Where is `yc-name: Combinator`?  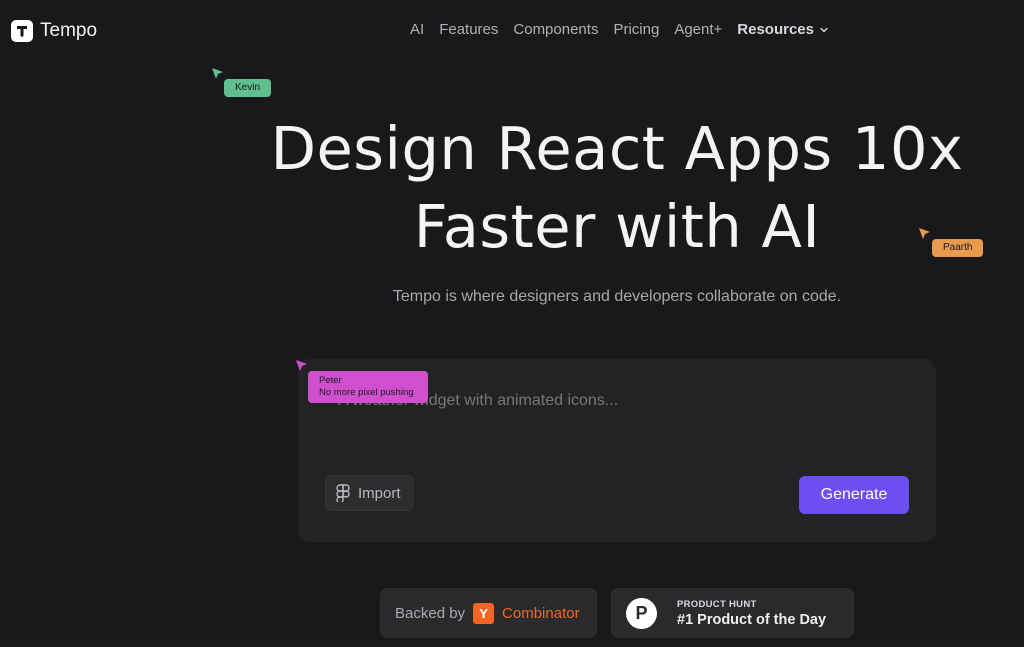 yc-name: Combinator is located at coordinates (541, 613).